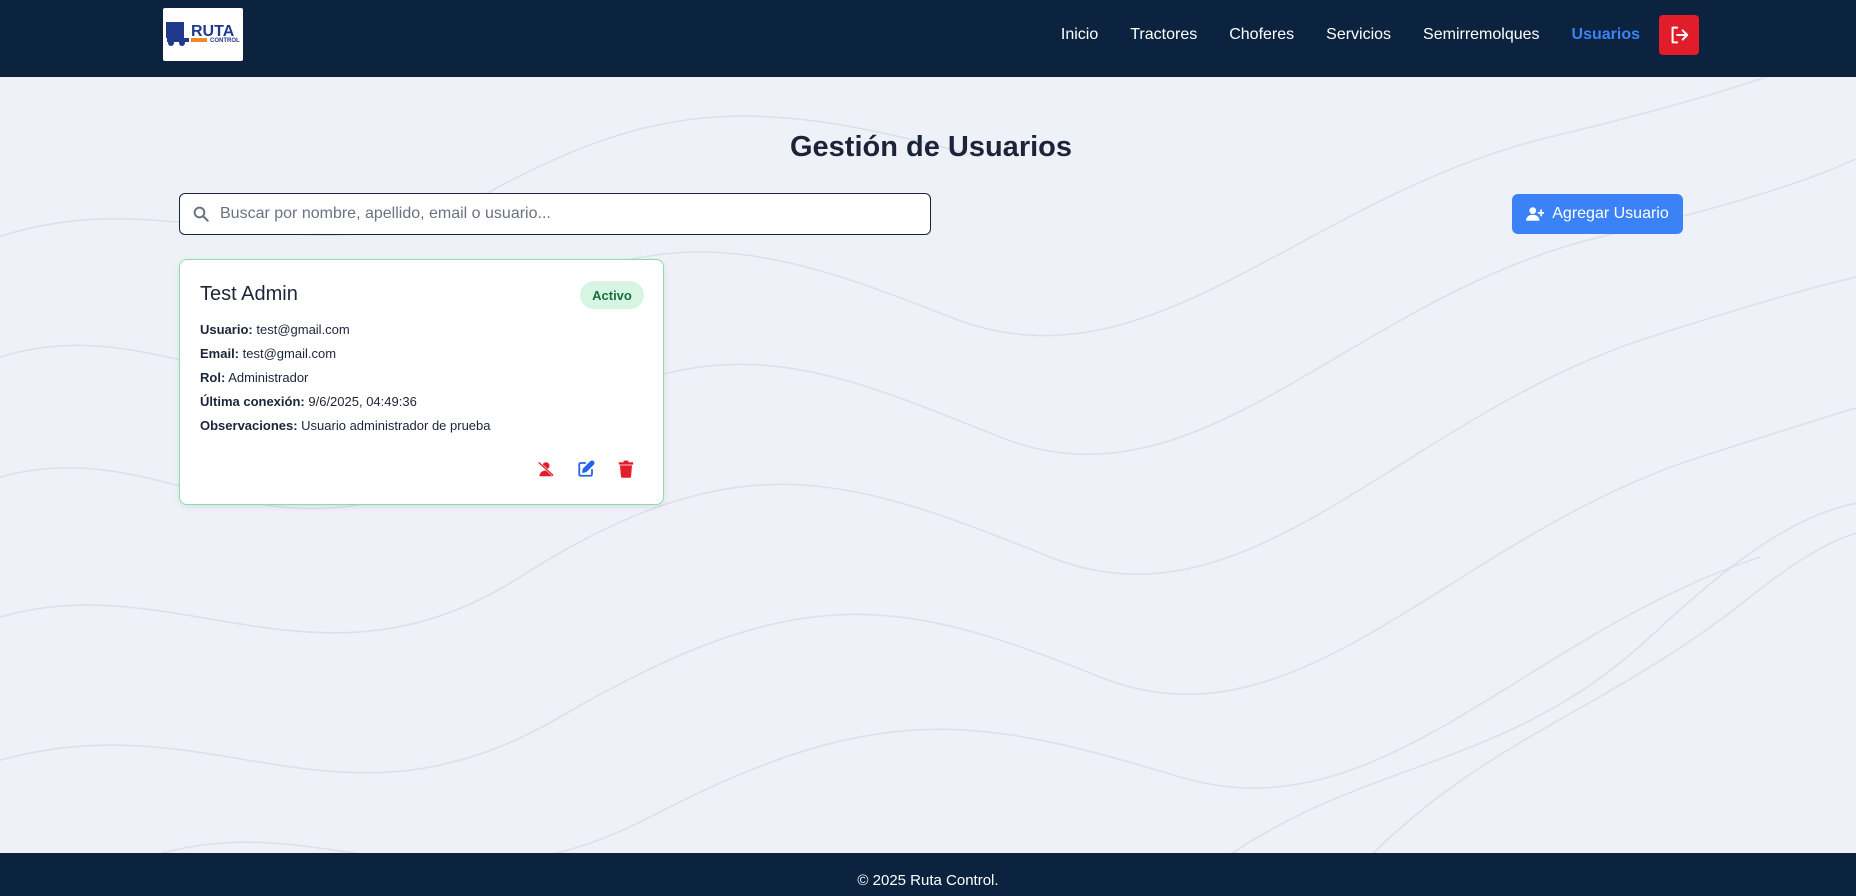 The image size is (1856, 896). What do you see at coordinates (1606, 35) in the screenshot?
I see `nav-item-usuarios: Usuarios` at bounding box center [1606, 35].